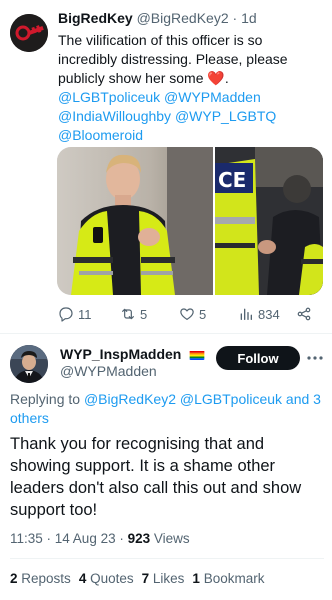 The width and height of the screenshot is (332, 600). What do you see at coordinates (85, 538) in the screenshot?
I see `tweet-date: 14 Aug 23` at bounding box center [85, 538].